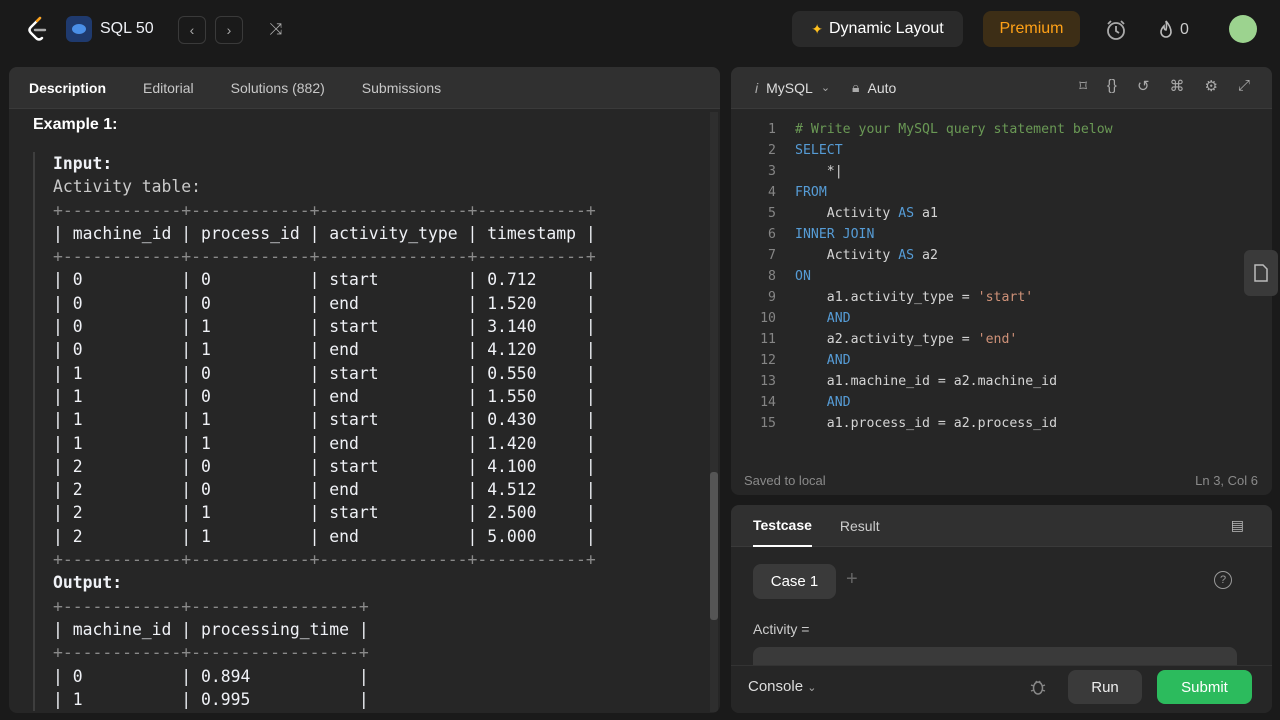 The height and width of the screenshot is (720, 1280). What do you see at coordinates (817, 28) in the screenshot?
I see `sparkle-icon: ✦` at bounding box center [817, 28].